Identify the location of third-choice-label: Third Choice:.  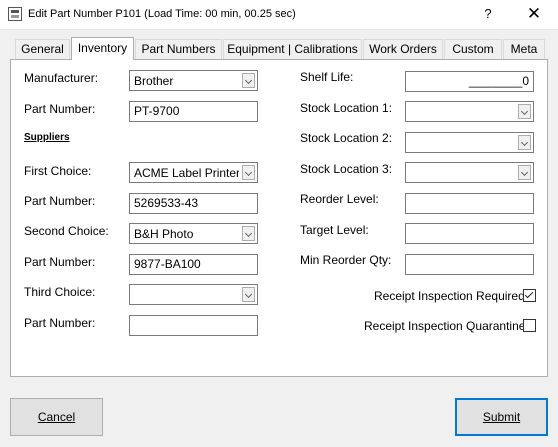
(60, 292).